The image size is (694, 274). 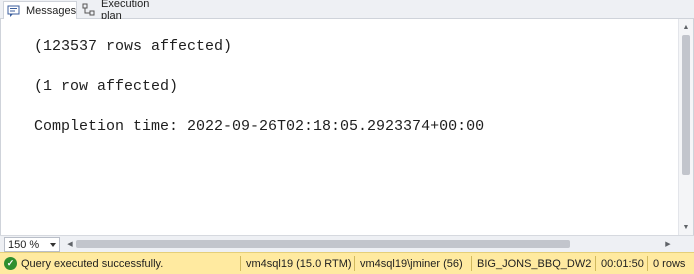 I want to click on zoom-scroll-row: 150 % ◀ ▶, so click(x=347, y=244).